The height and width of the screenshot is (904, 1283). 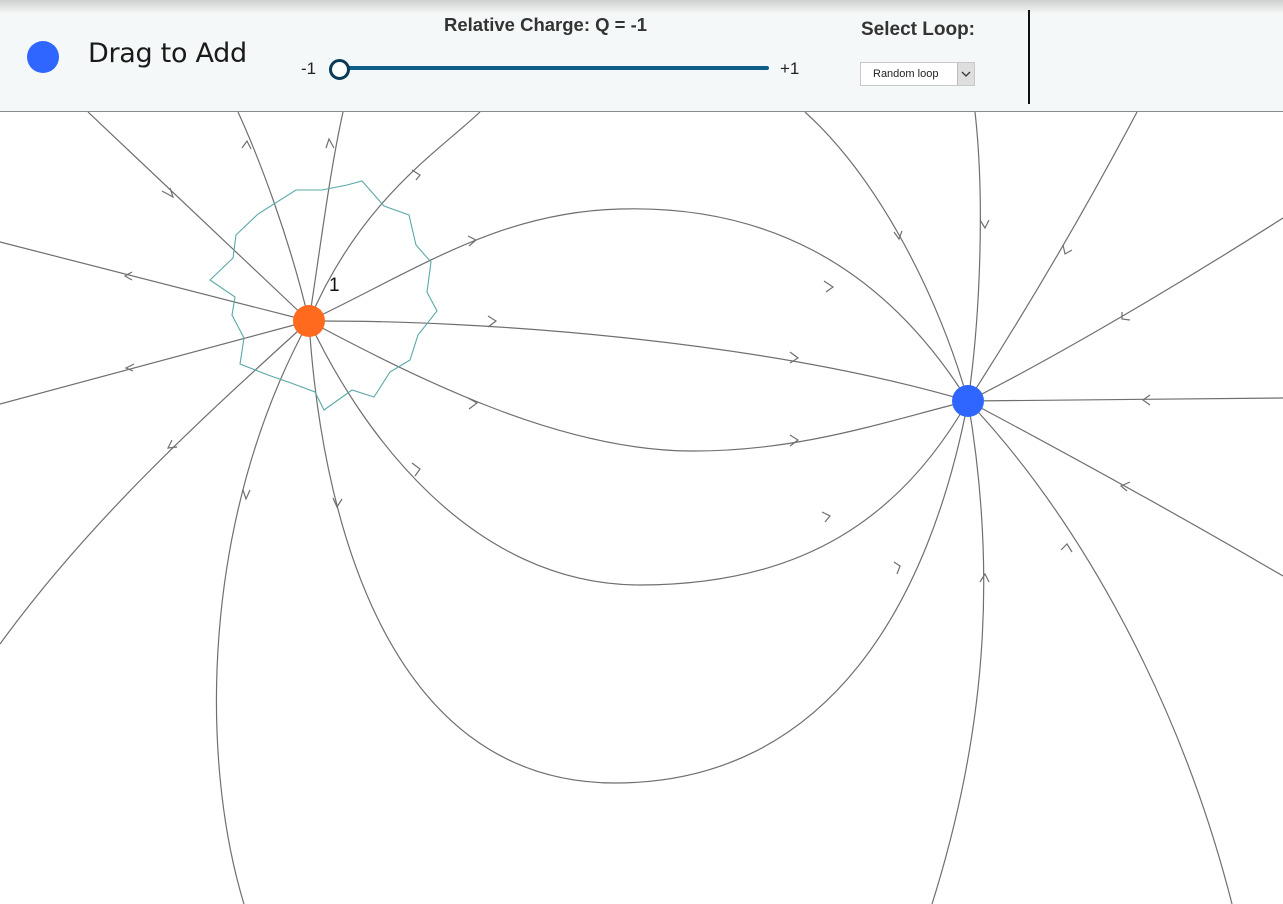 What do you see at coordinates (906, 74) in the screenshot?
I see `loop-select-value: Random loop` at bounding box center [906, 74].